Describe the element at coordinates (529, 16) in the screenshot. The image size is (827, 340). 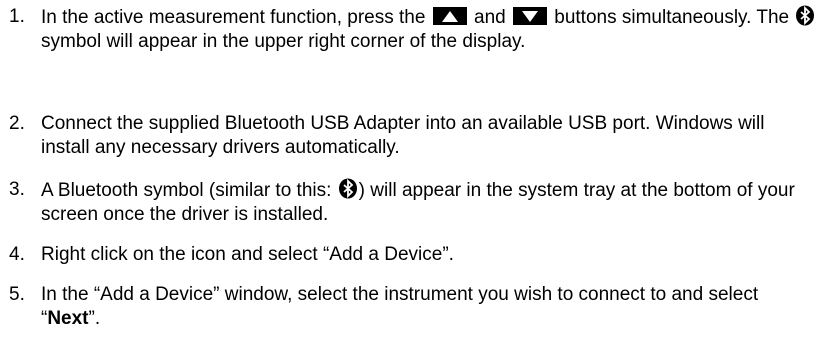
I see `down-arrow-button-icon` at that location.